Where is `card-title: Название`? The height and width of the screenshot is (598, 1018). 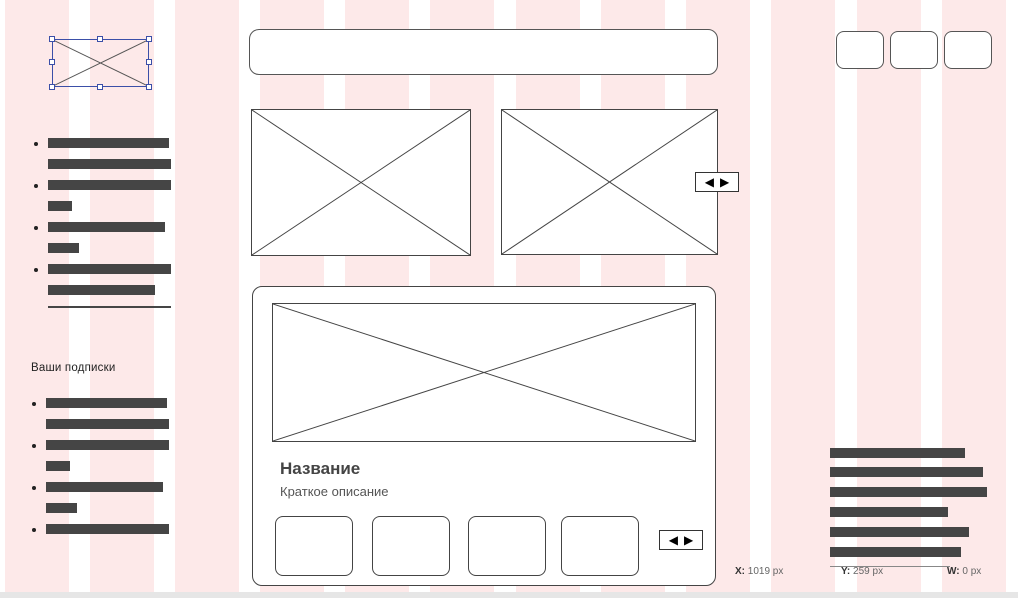
card-title: Название is located at coordinates (320, 468).